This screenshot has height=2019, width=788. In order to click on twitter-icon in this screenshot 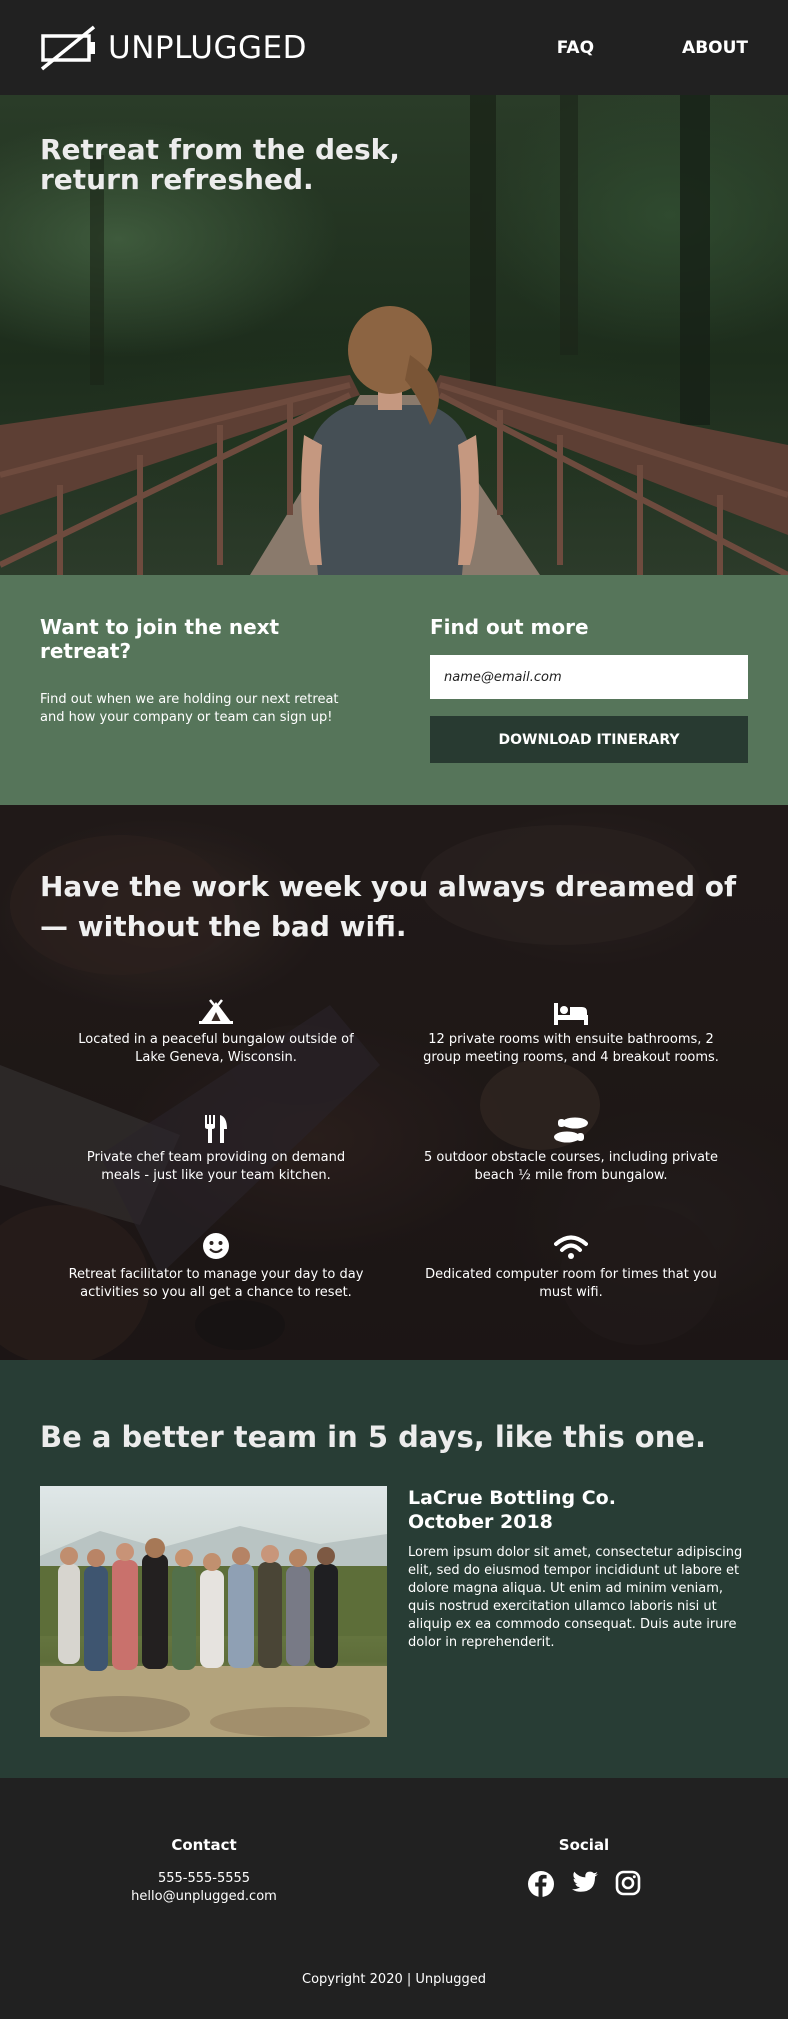, I will do `click(585, 1883)`.